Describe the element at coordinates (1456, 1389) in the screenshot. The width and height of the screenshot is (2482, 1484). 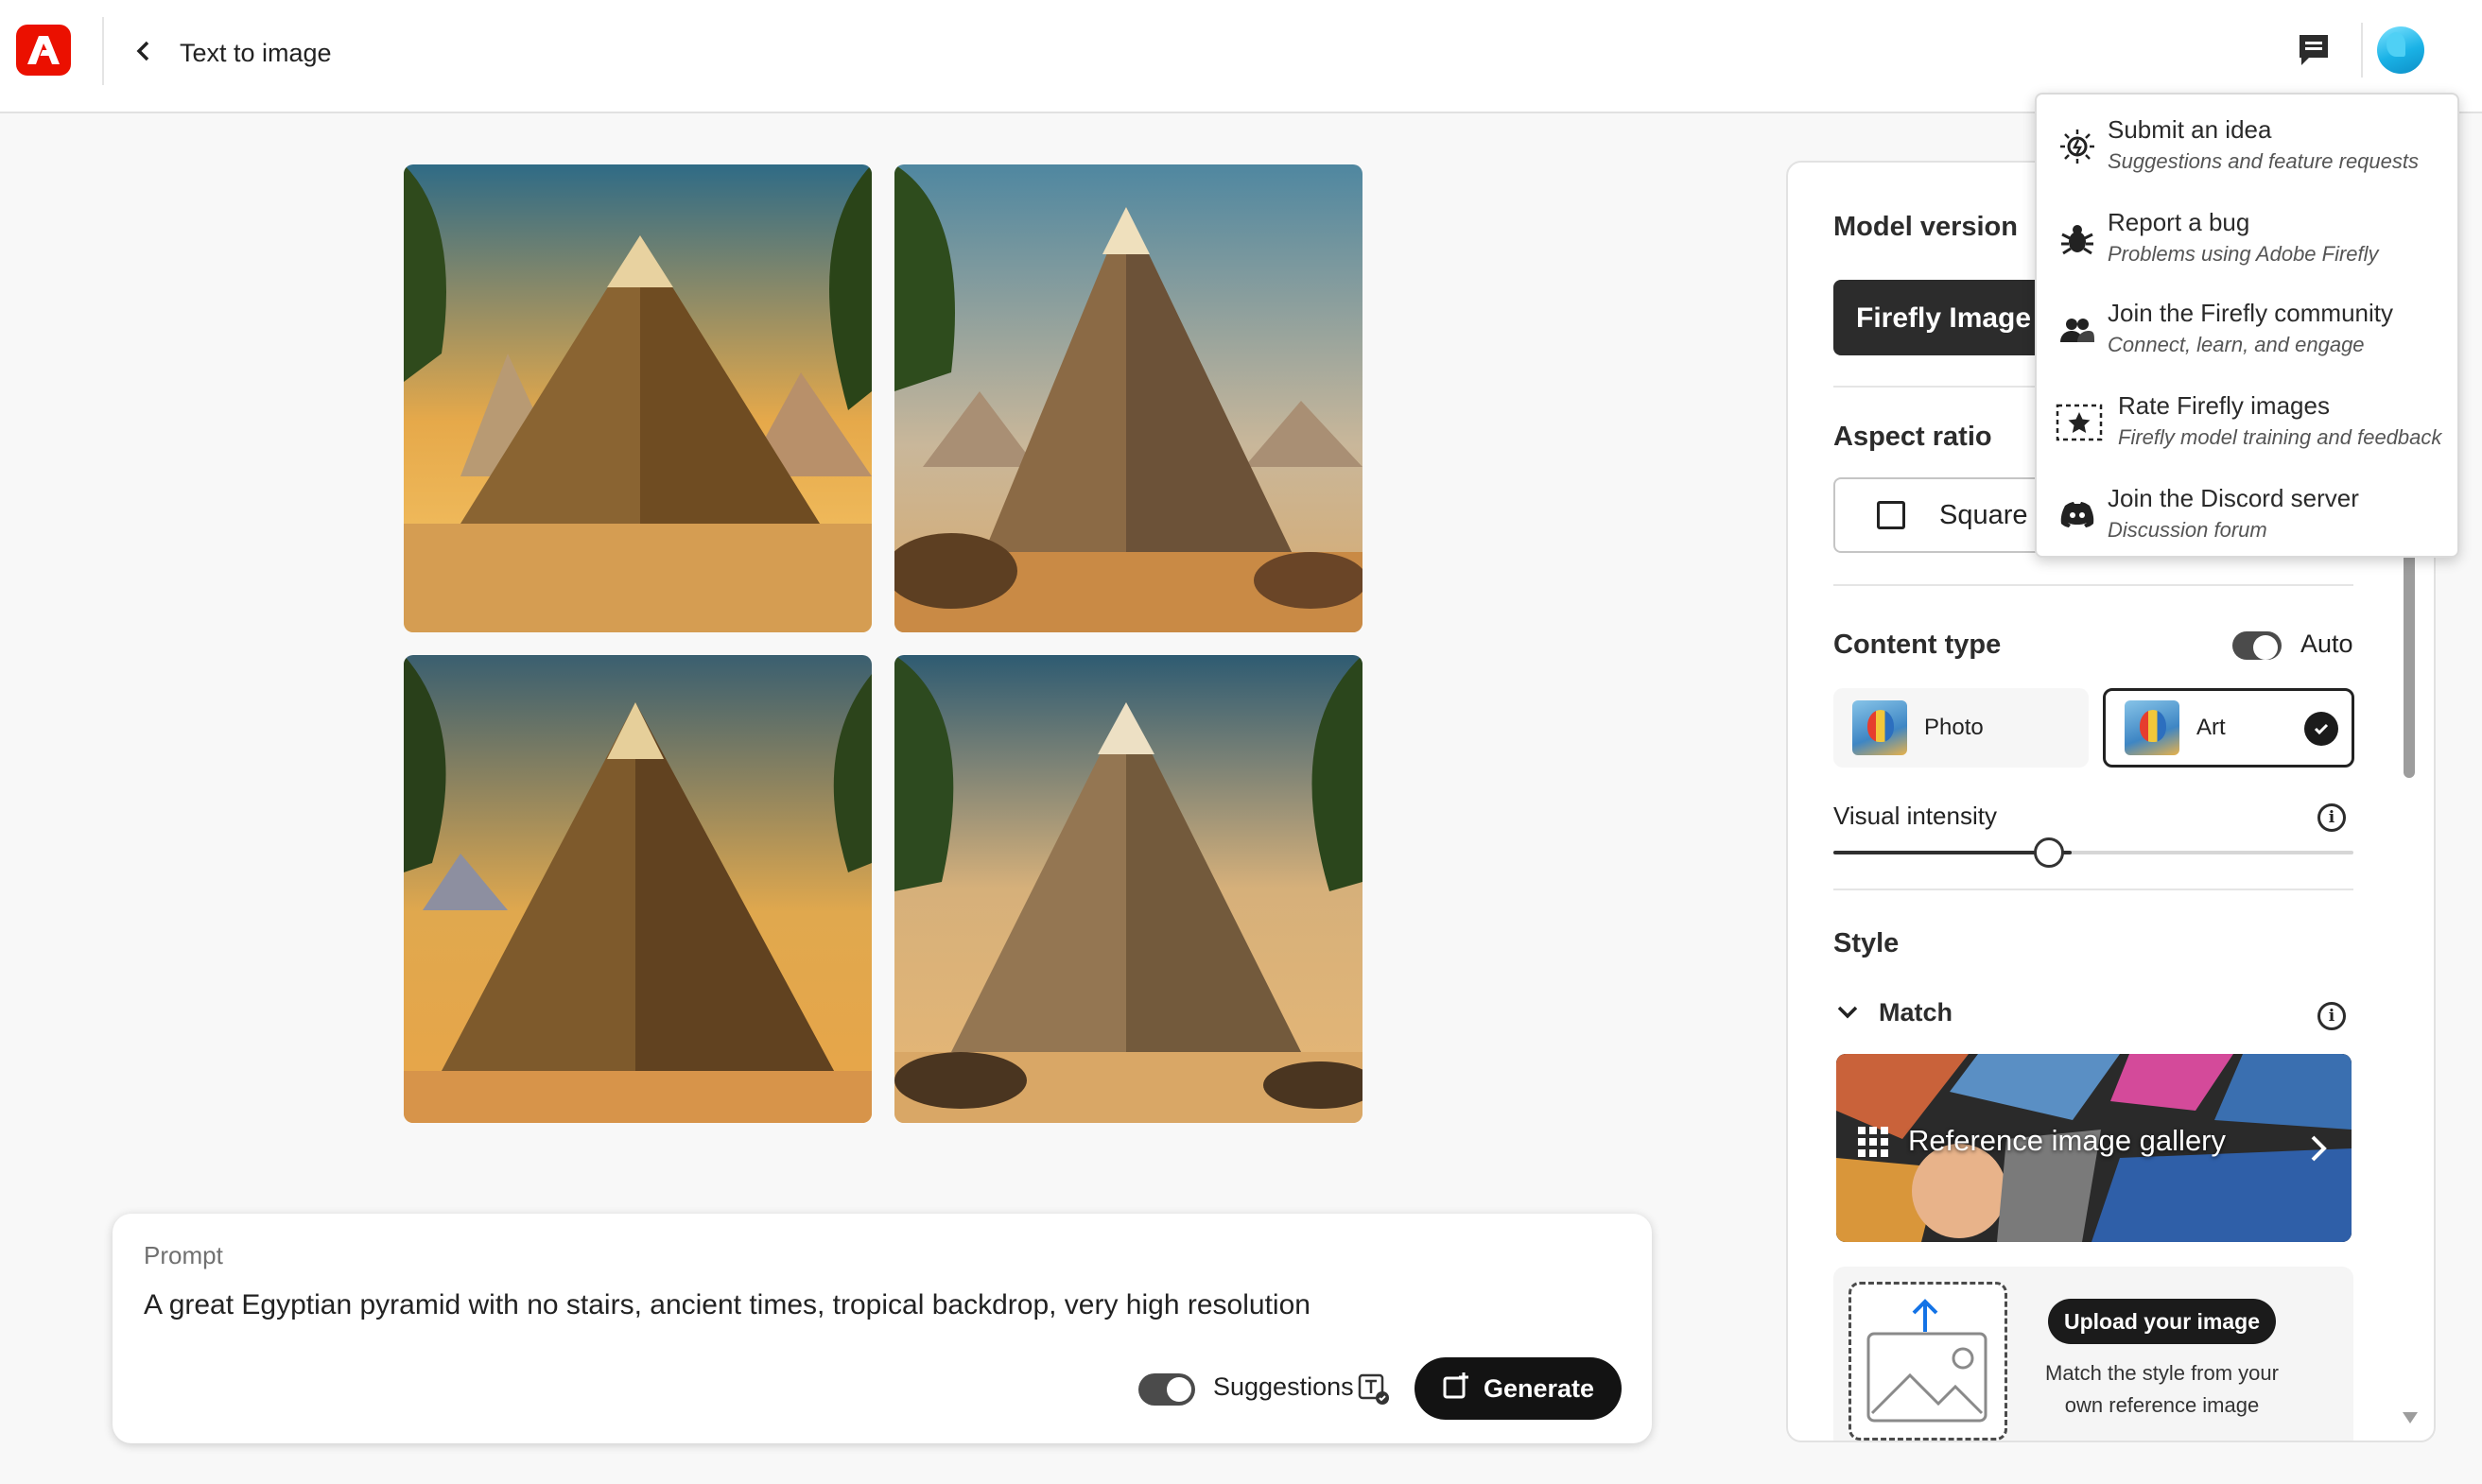
I see `generate-sparkle-icon` at that location.